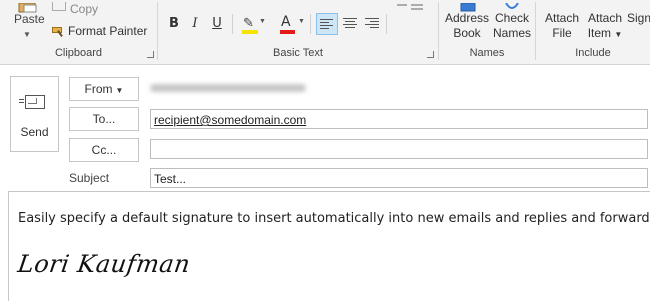 Image resolution: width=650 pixels, height=301 pixels. I want to click on format-painter-label: Format Painter, so click(108, 31).